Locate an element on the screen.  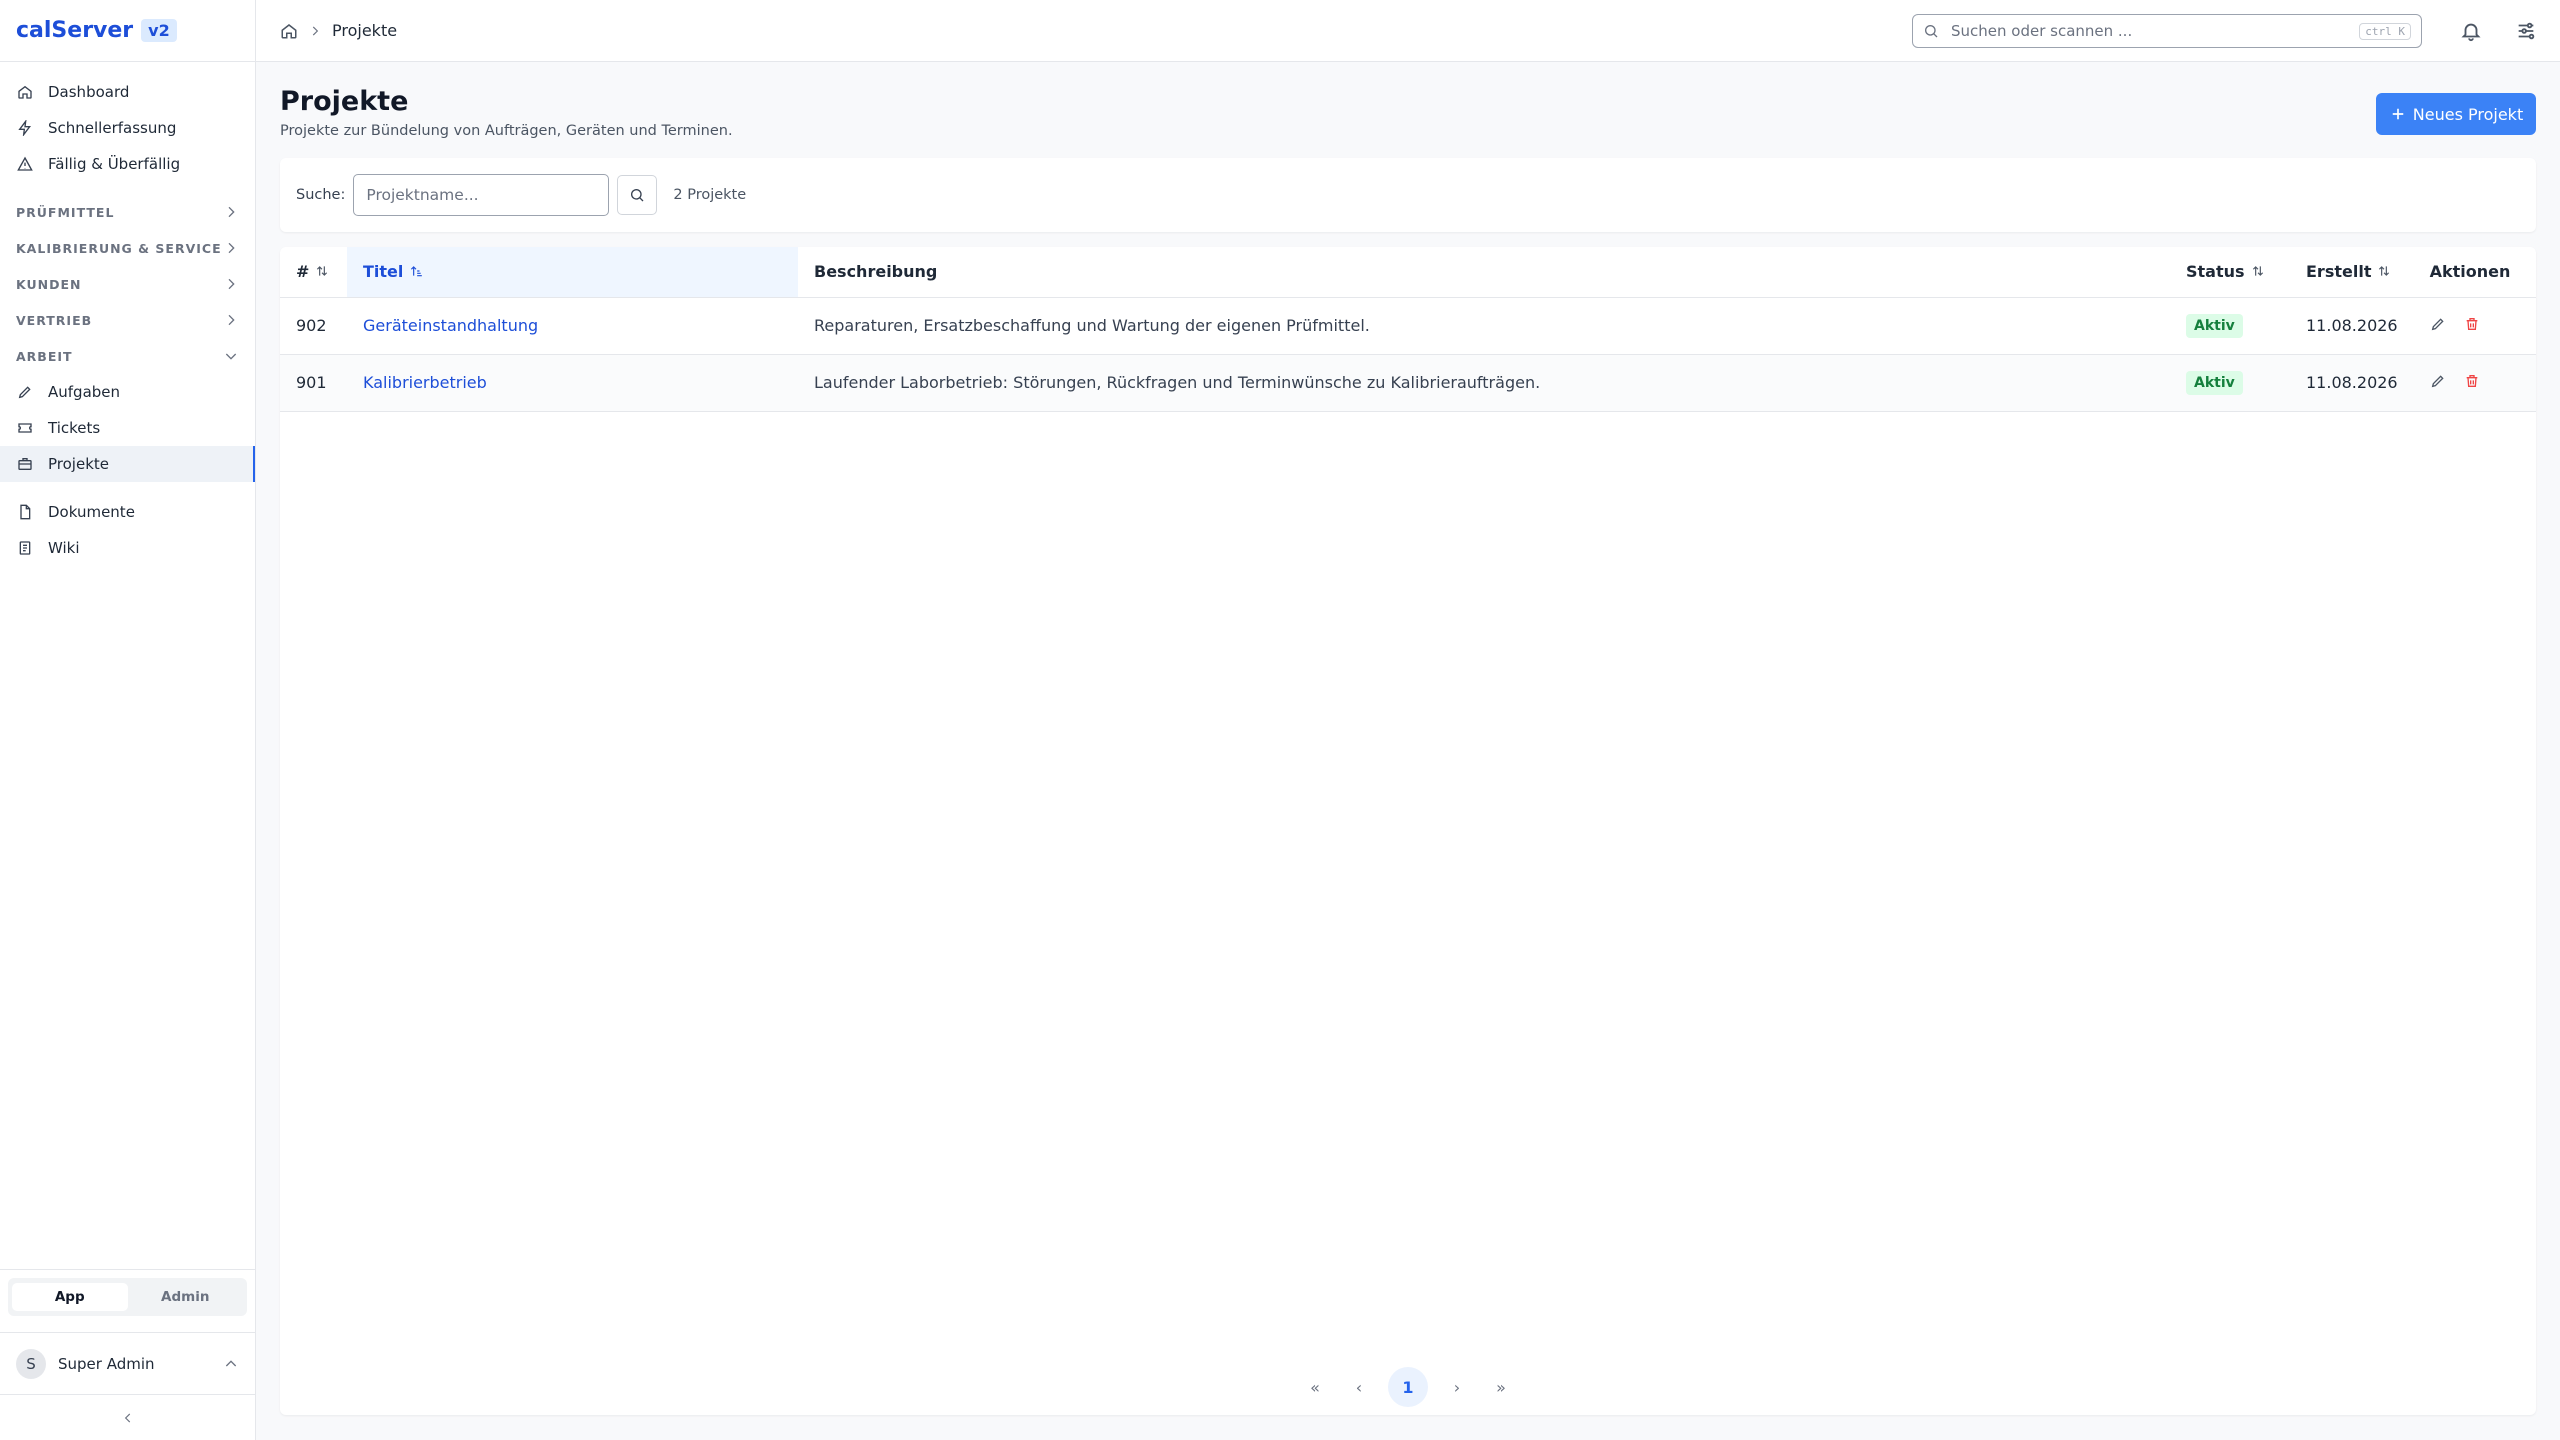
chevron-left-icon is located at coordinates (127, 1417).